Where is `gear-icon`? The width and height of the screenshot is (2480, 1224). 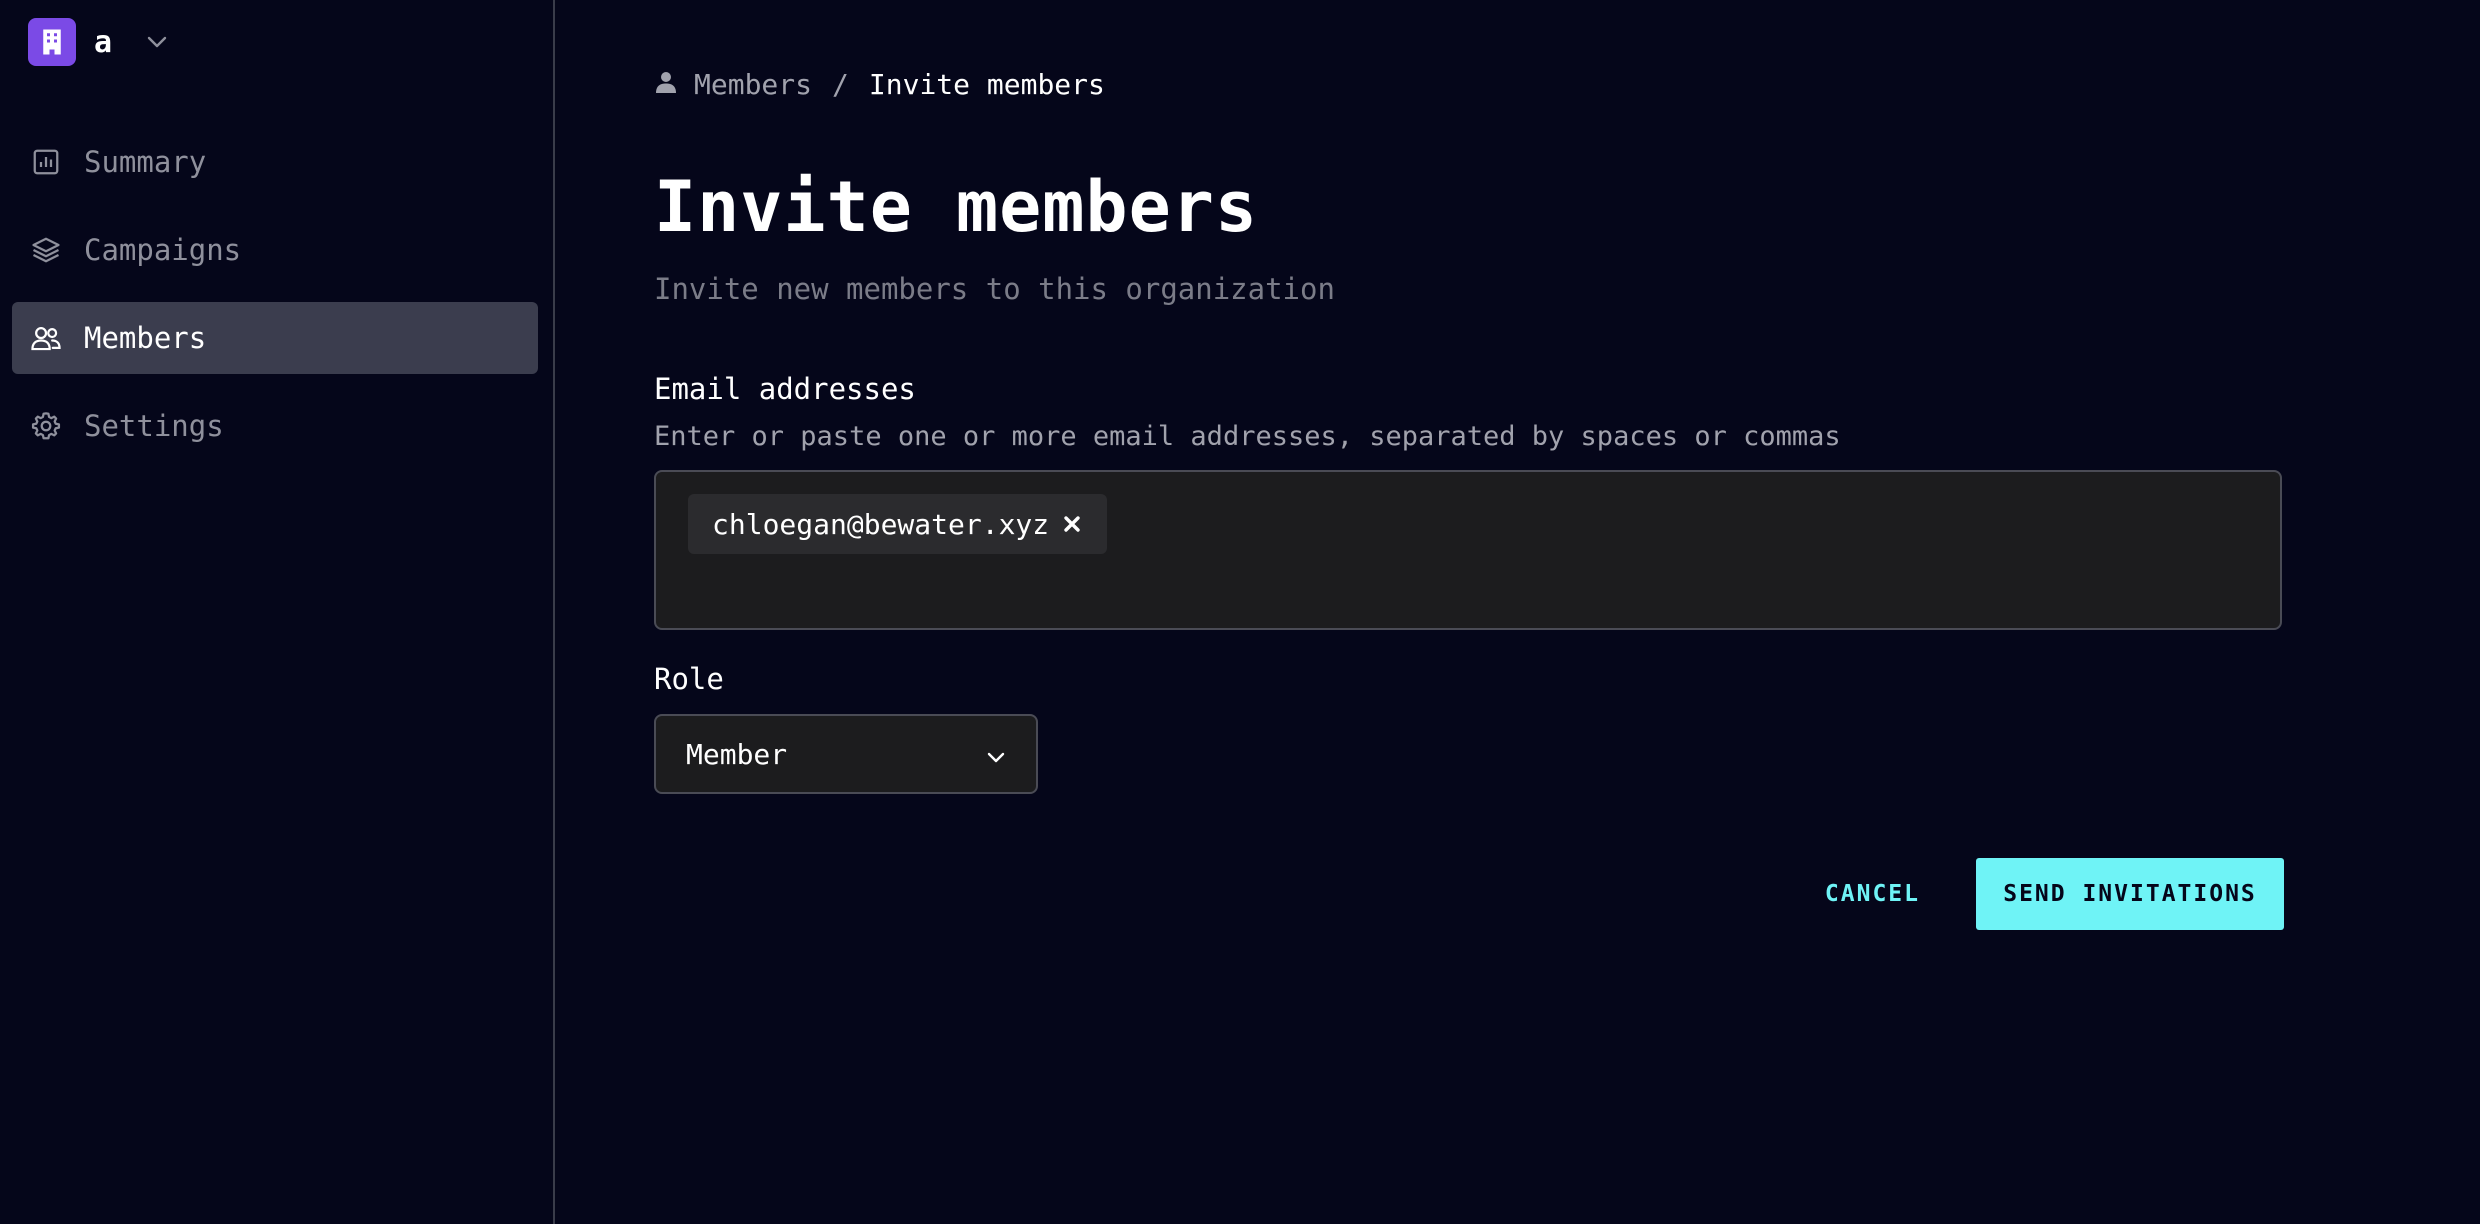
gear-icon is located at coordinates (46, 426).